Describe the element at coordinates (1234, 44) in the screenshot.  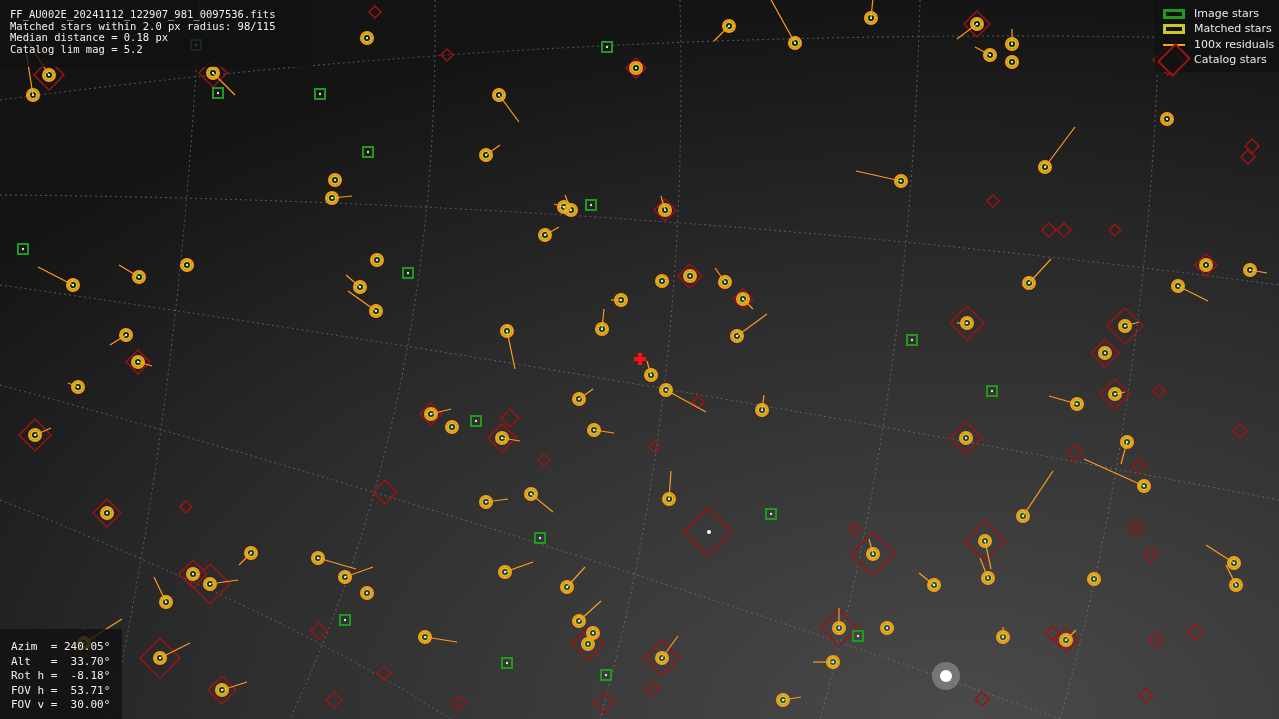
I see `legend-label: 100x residuals` at that location.